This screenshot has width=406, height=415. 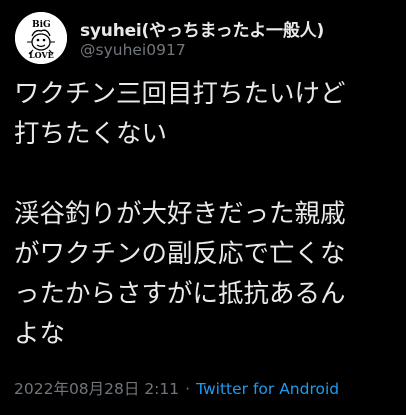 What do you see at coordinates (180, 254) in the screenshot?
I see `tweet-text-line: がワクチンの副反応で亡くな` at bounding box center [180, 254].